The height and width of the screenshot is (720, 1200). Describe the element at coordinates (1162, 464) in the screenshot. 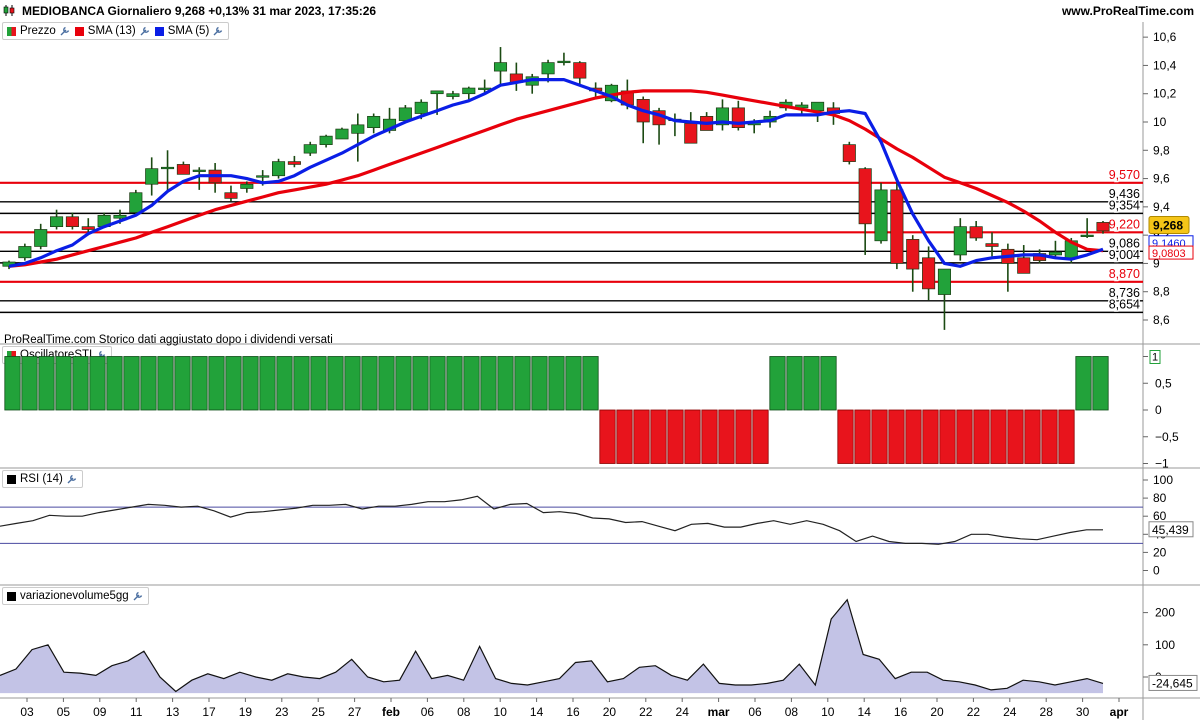

I see `sti-tick-label: −1` at that location.